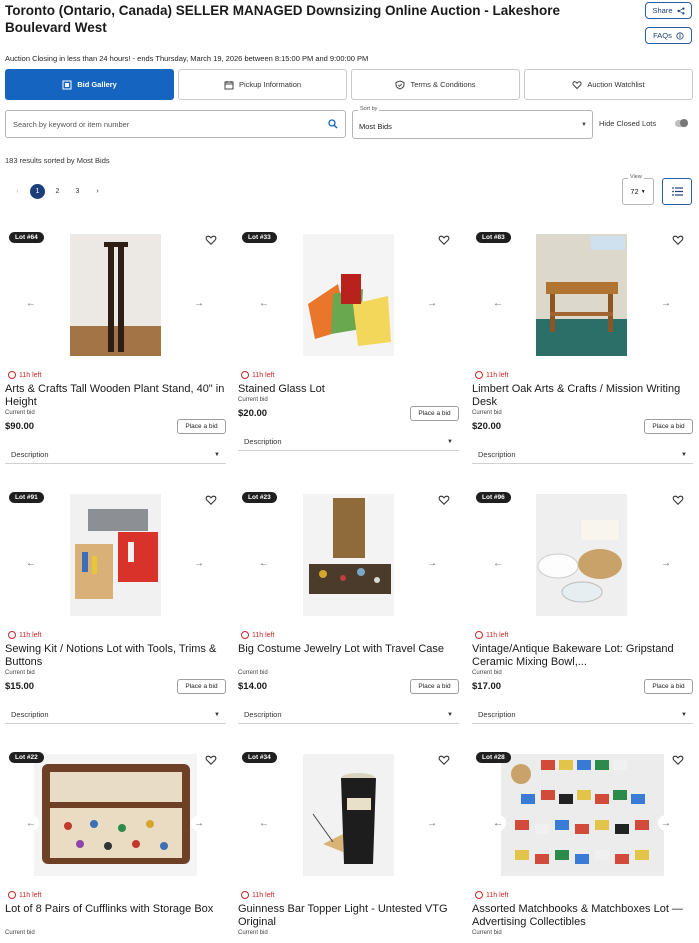 This screenshot has height=943, width=699. I want to click on list-view-button, so click(677, 191).